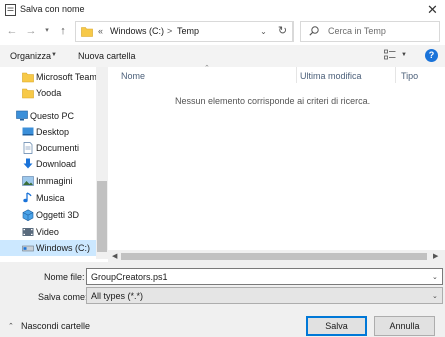  Describe the element at coordinates (28, 163) in the screenshot. I see `download-icon` at that location.